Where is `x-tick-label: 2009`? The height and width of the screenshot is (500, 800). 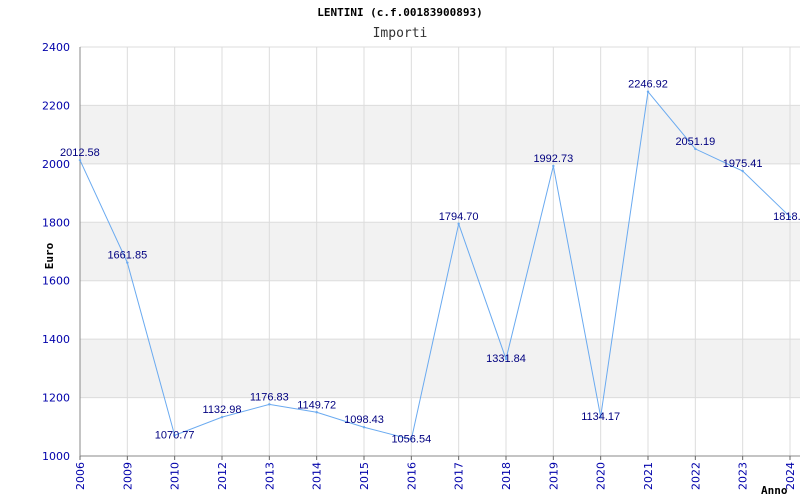
x-tick-label: 2009 is located at coordinates (127, 476).